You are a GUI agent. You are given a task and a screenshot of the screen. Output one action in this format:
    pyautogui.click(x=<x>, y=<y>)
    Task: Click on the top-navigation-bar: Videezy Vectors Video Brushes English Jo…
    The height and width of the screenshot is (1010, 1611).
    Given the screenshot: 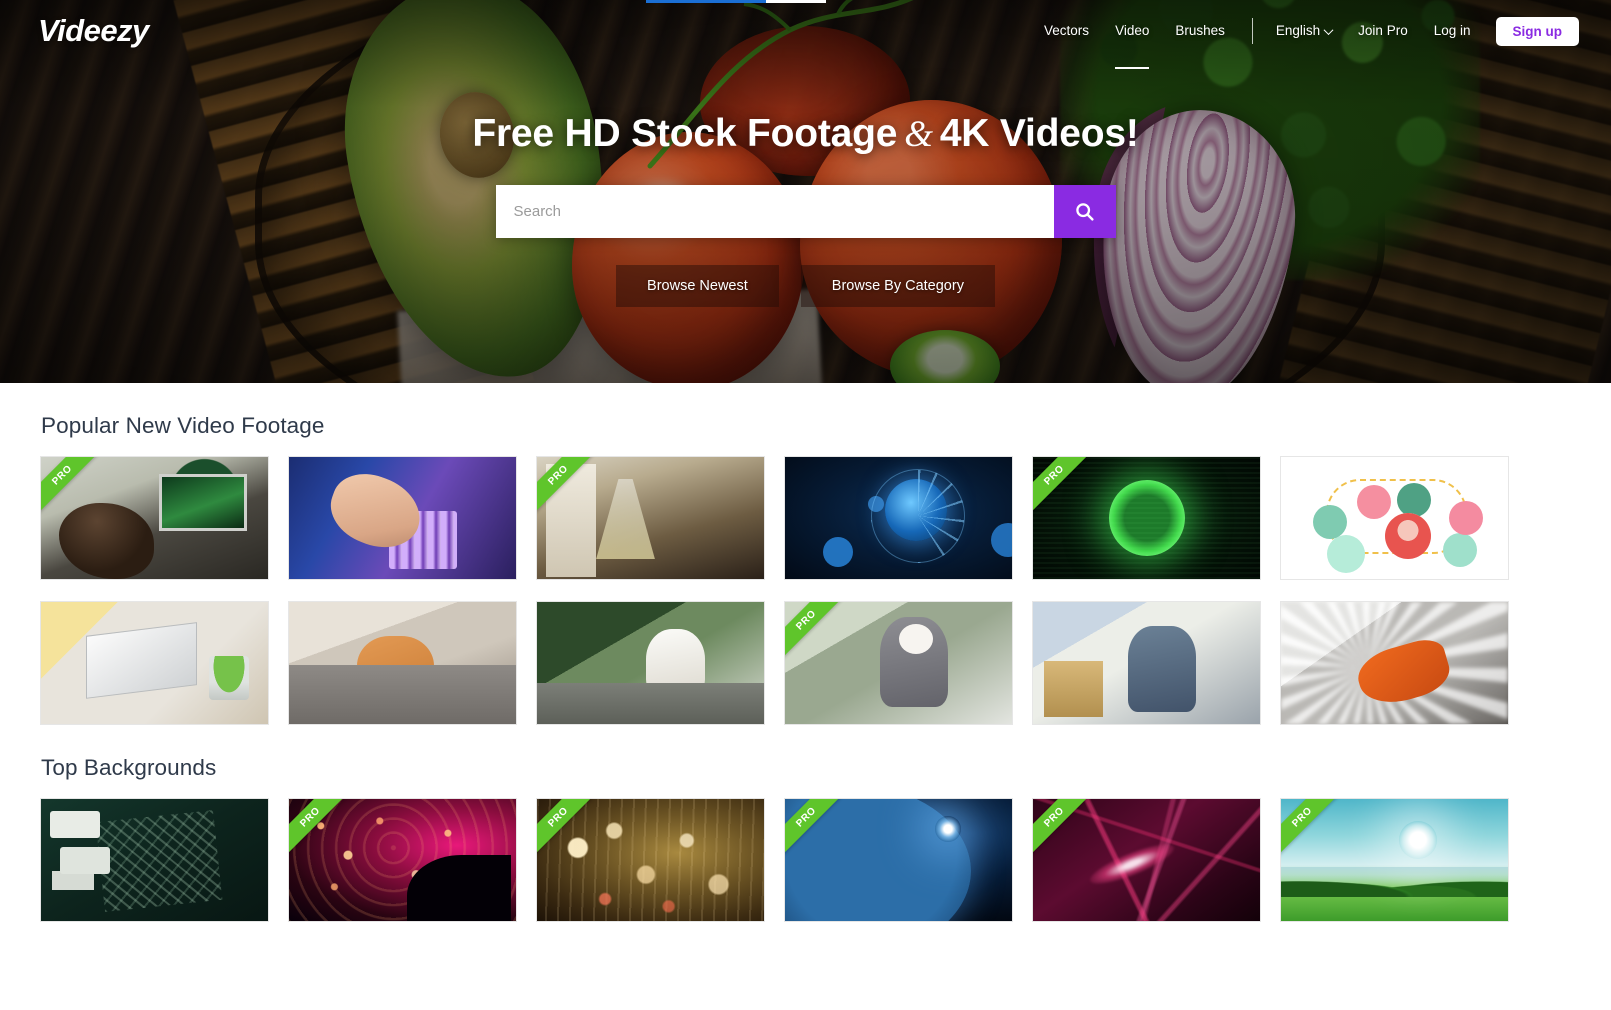 What is the action you would take?
    pyautogui.click(x=805, y=34)
    